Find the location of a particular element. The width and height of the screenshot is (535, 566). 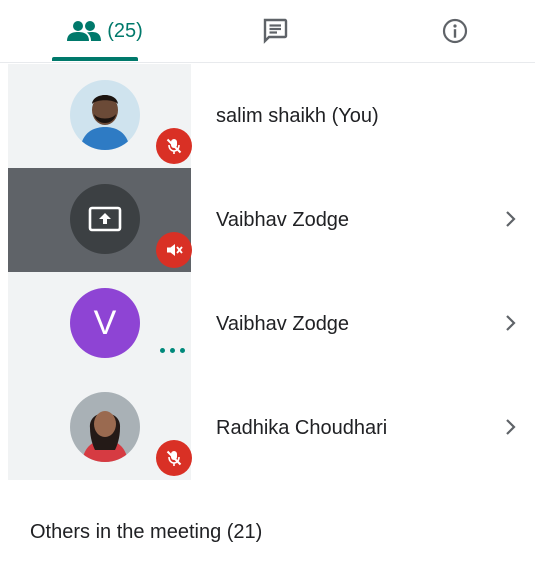

chat-icon is located at coordinates (275, 31).